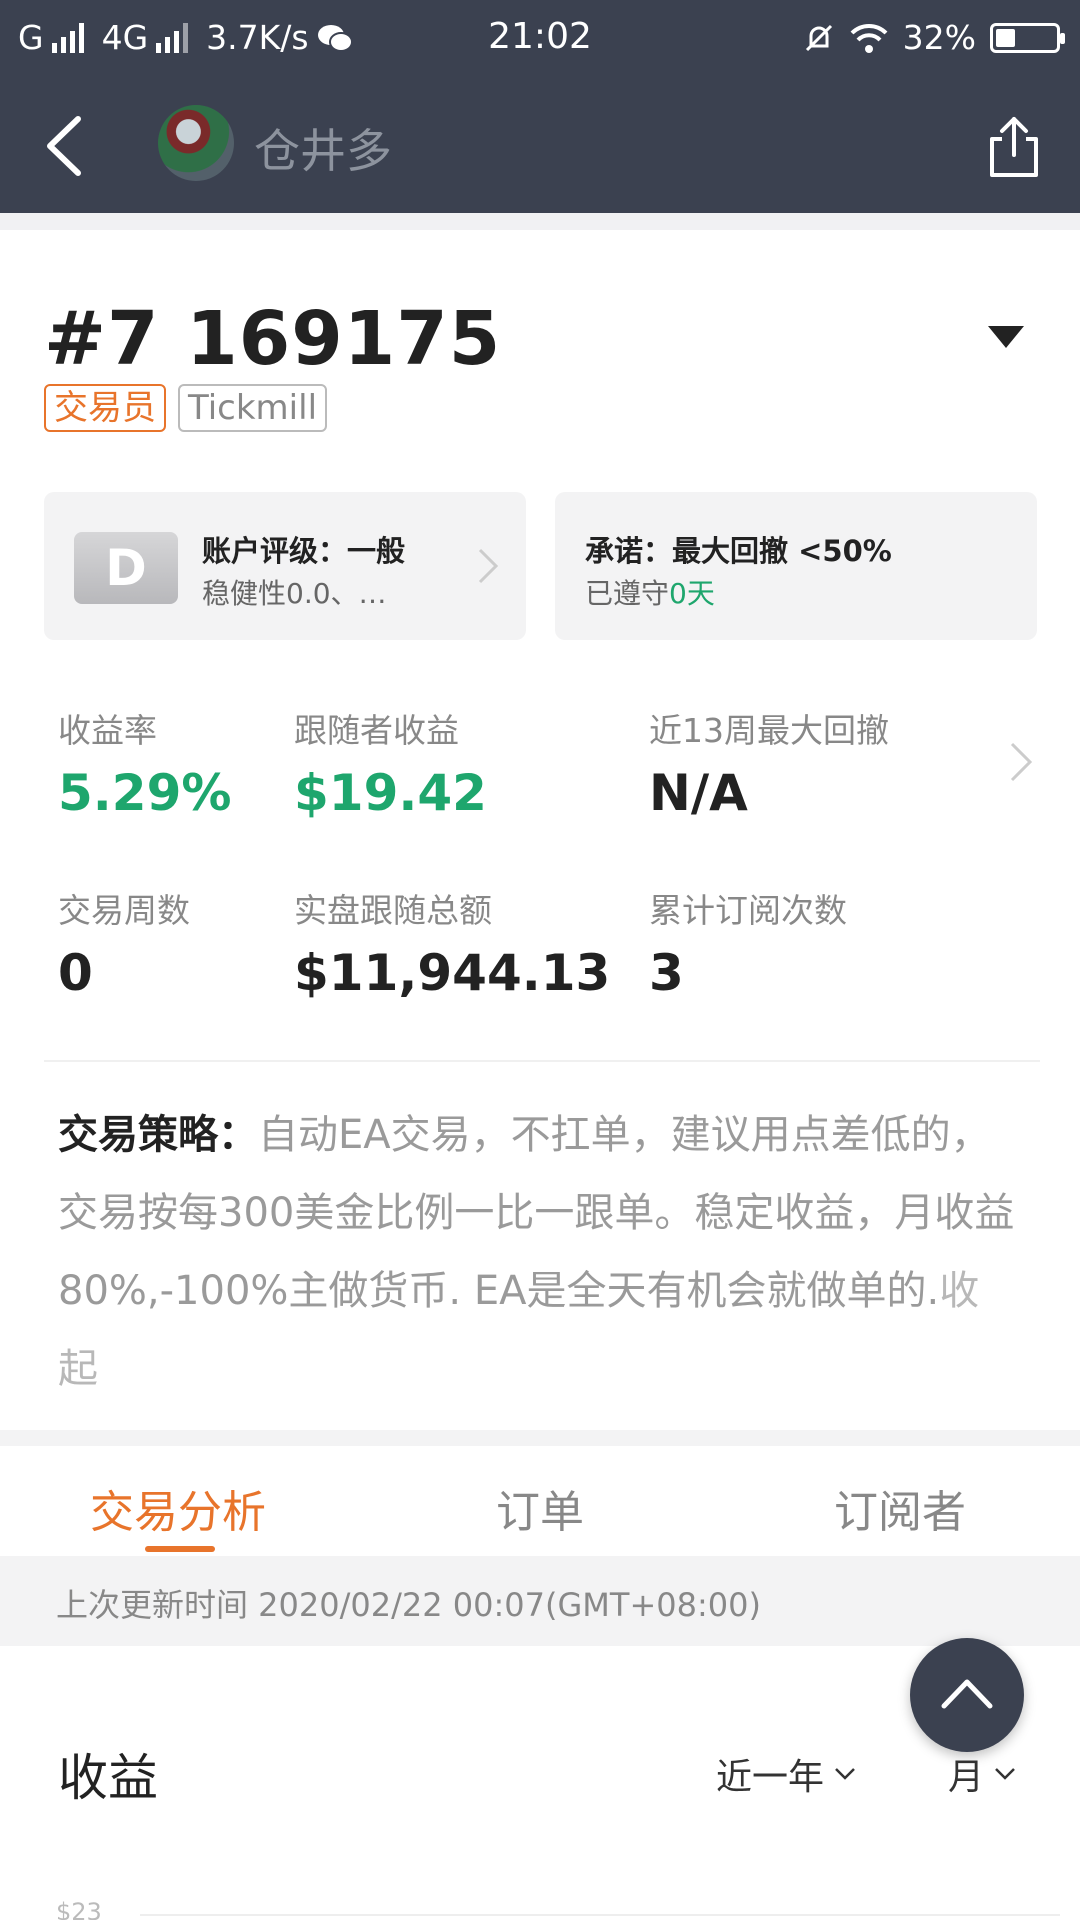 This screenshot has height=1920, width=1080. I want to click on unit-filter: 月, so click(982, 1774).